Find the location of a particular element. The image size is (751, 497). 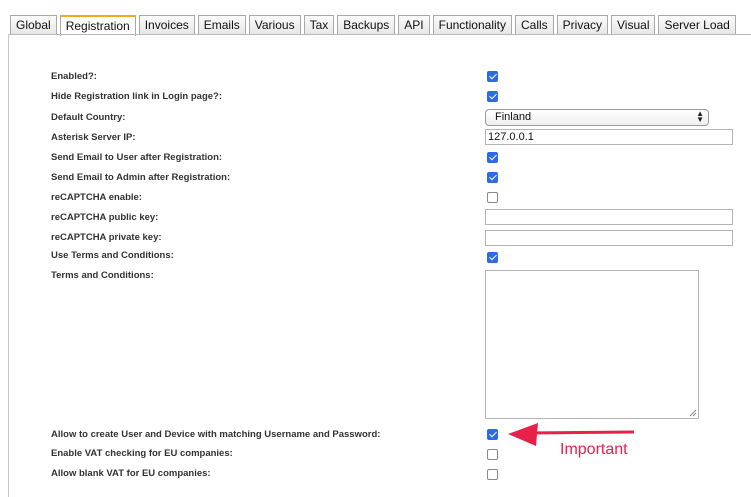

blank-vat-eu-label: Allow blank VAT for EU companies: is located at coordinates (131, 473).